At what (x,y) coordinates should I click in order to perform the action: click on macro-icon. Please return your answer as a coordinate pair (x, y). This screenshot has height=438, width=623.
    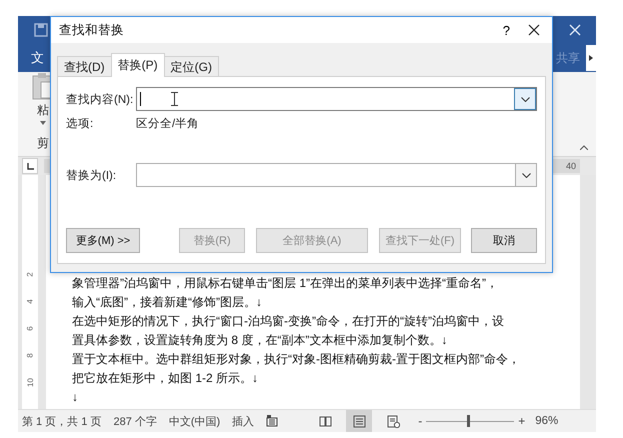
    Looking at the image, I should click on (272, 421).